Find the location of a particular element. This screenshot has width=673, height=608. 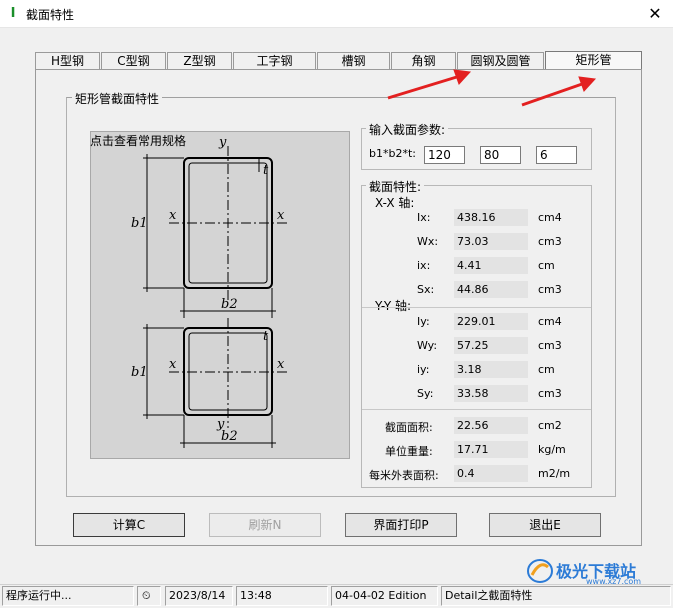

arrow-to-round-tab is located at coordinates (424, 87).